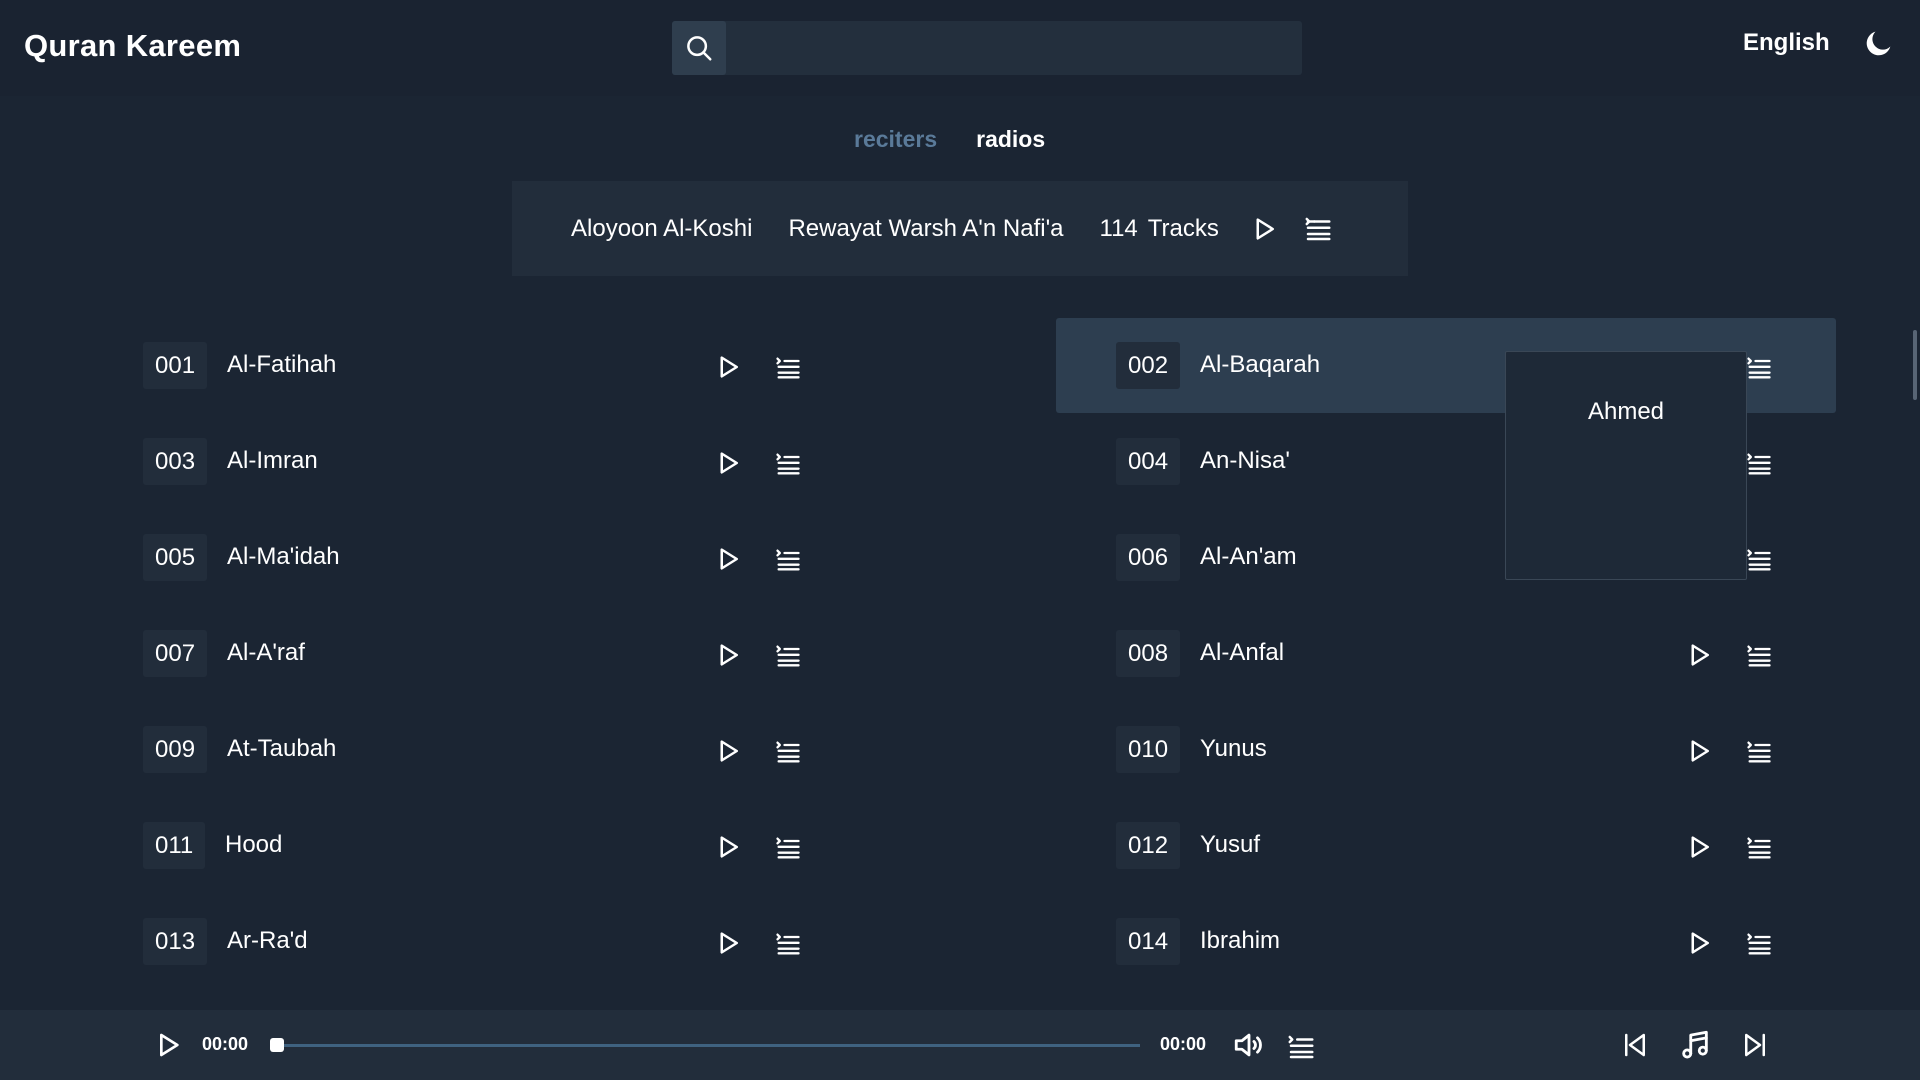  I want to click on track-title: Al-Imran, so click(272, 461).